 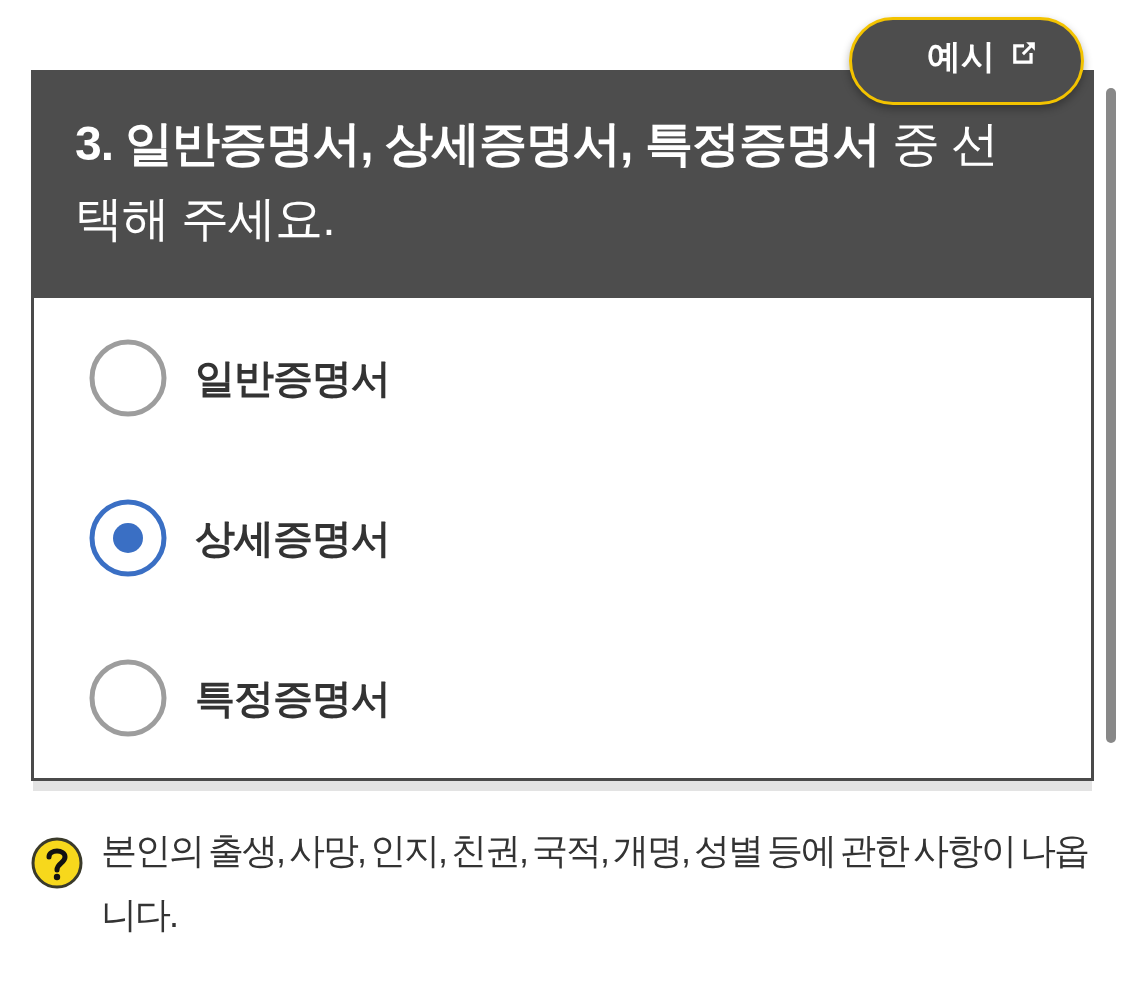 What do you see at coordinates (1111, 415) in the screenshot?
I see `scrollbar-thumb` at bounding box center [1111, 415].